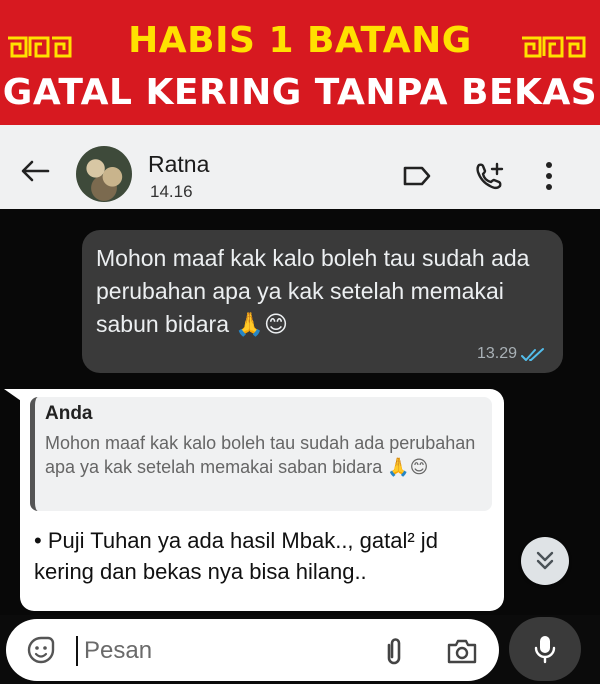  What do you see at coordinates (35, 171) in the screenshot?
I see `back-arrow-icon` at bounding box center [35, 171].